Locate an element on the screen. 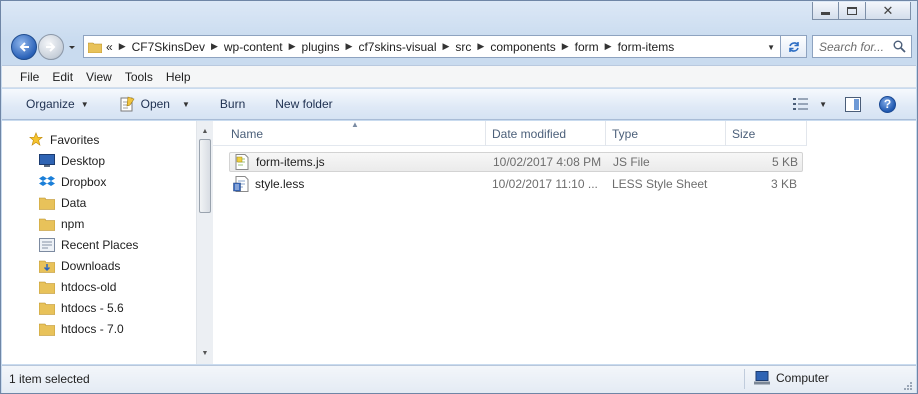 This screenshot has height=394, width=918. scroll-down-icon: ▼ is located at coordinates (205, 353).